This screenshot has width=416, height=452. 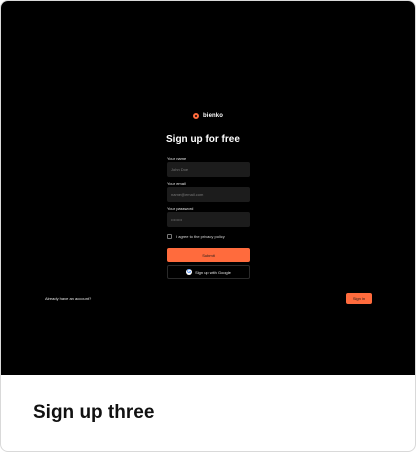 What do you see at coordinates (68, 298) in the screenshot?
I see `have-account-text: Already have an account?` at bounding box center [68, 298].